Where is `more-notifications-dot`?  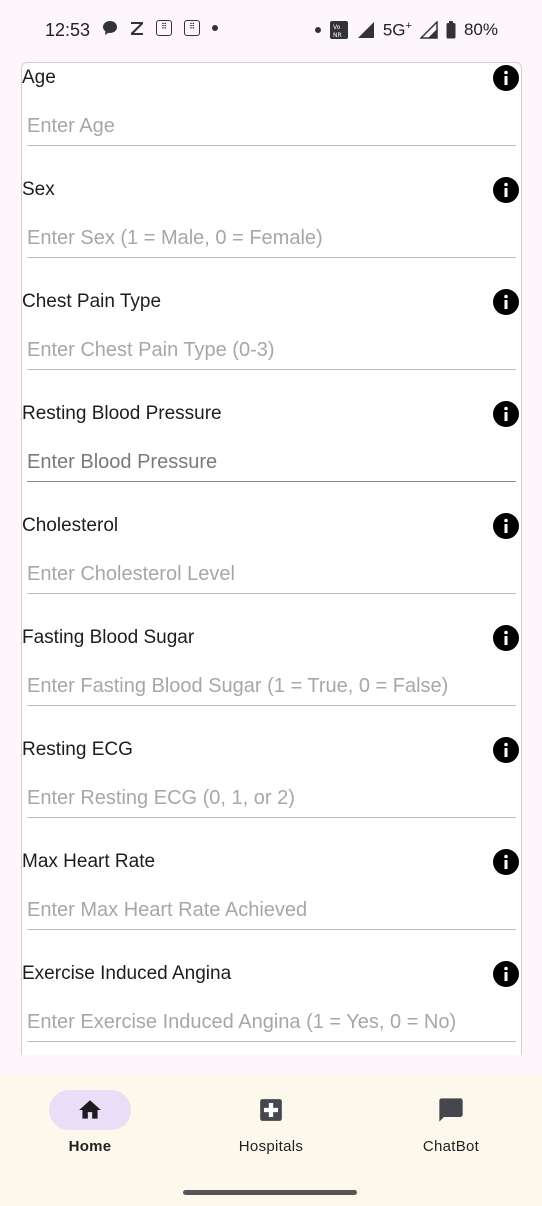
more-notifications-dot is located at coordinates (215, 28).